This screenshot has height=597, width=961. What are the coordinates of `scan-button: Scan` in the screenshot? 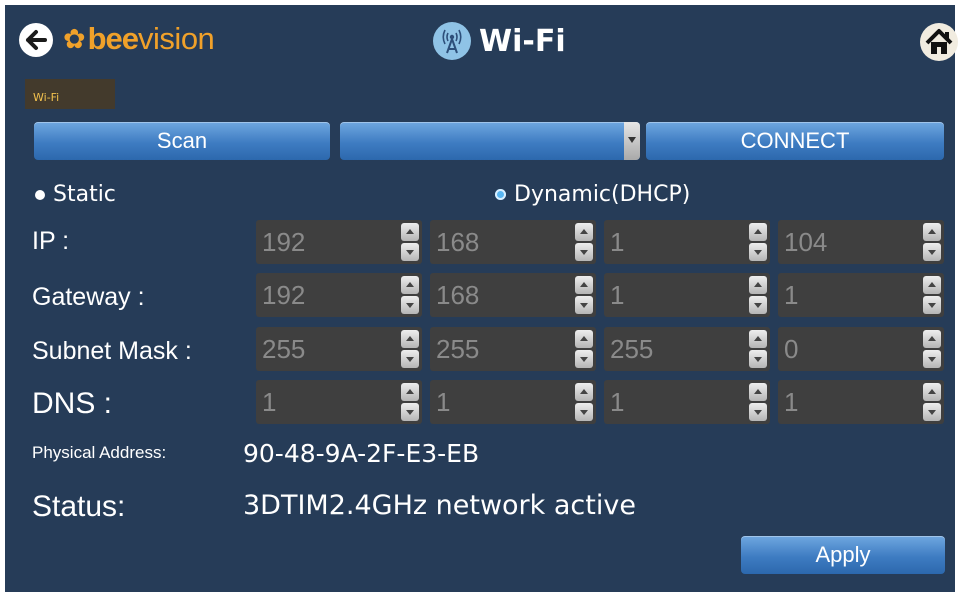 It's located at (182, 141).